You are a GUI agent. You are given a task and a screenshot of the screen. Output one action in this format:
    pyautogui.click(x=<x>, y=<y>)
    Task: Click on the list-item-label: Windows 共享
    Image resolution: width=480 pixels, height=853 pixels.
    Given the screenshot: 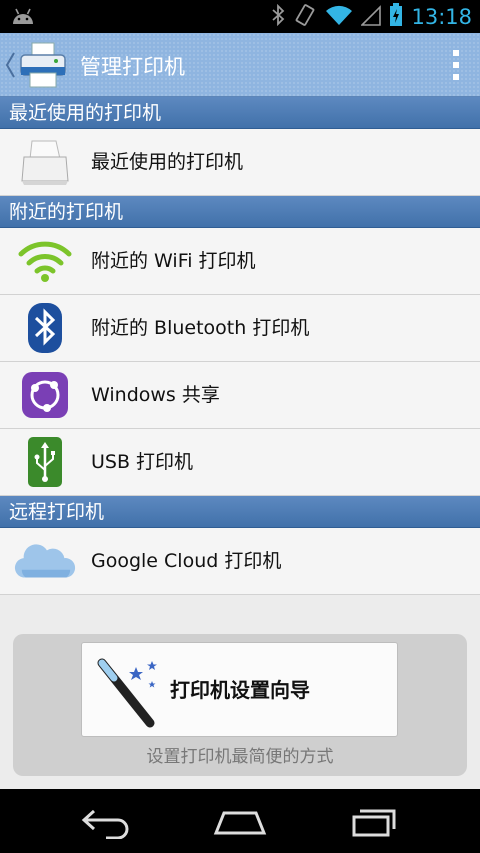 What is the action you would take?
    pyautogui.click(x=155, y=395)
    